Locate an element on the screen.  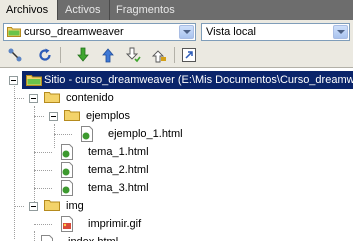
tab-archivos: Archivos is located at coordinates (29, 10).